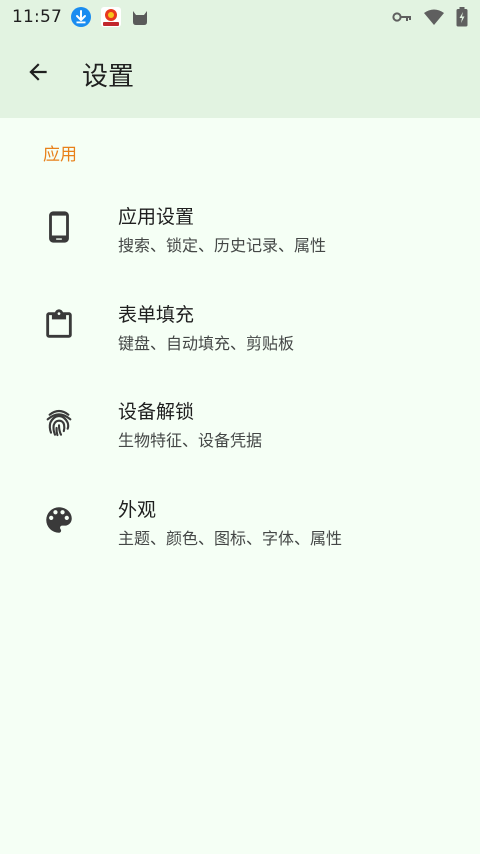  Describe the element at coordinates (111, 17) in the screenshot. I see `app-badge-icon` at that location.